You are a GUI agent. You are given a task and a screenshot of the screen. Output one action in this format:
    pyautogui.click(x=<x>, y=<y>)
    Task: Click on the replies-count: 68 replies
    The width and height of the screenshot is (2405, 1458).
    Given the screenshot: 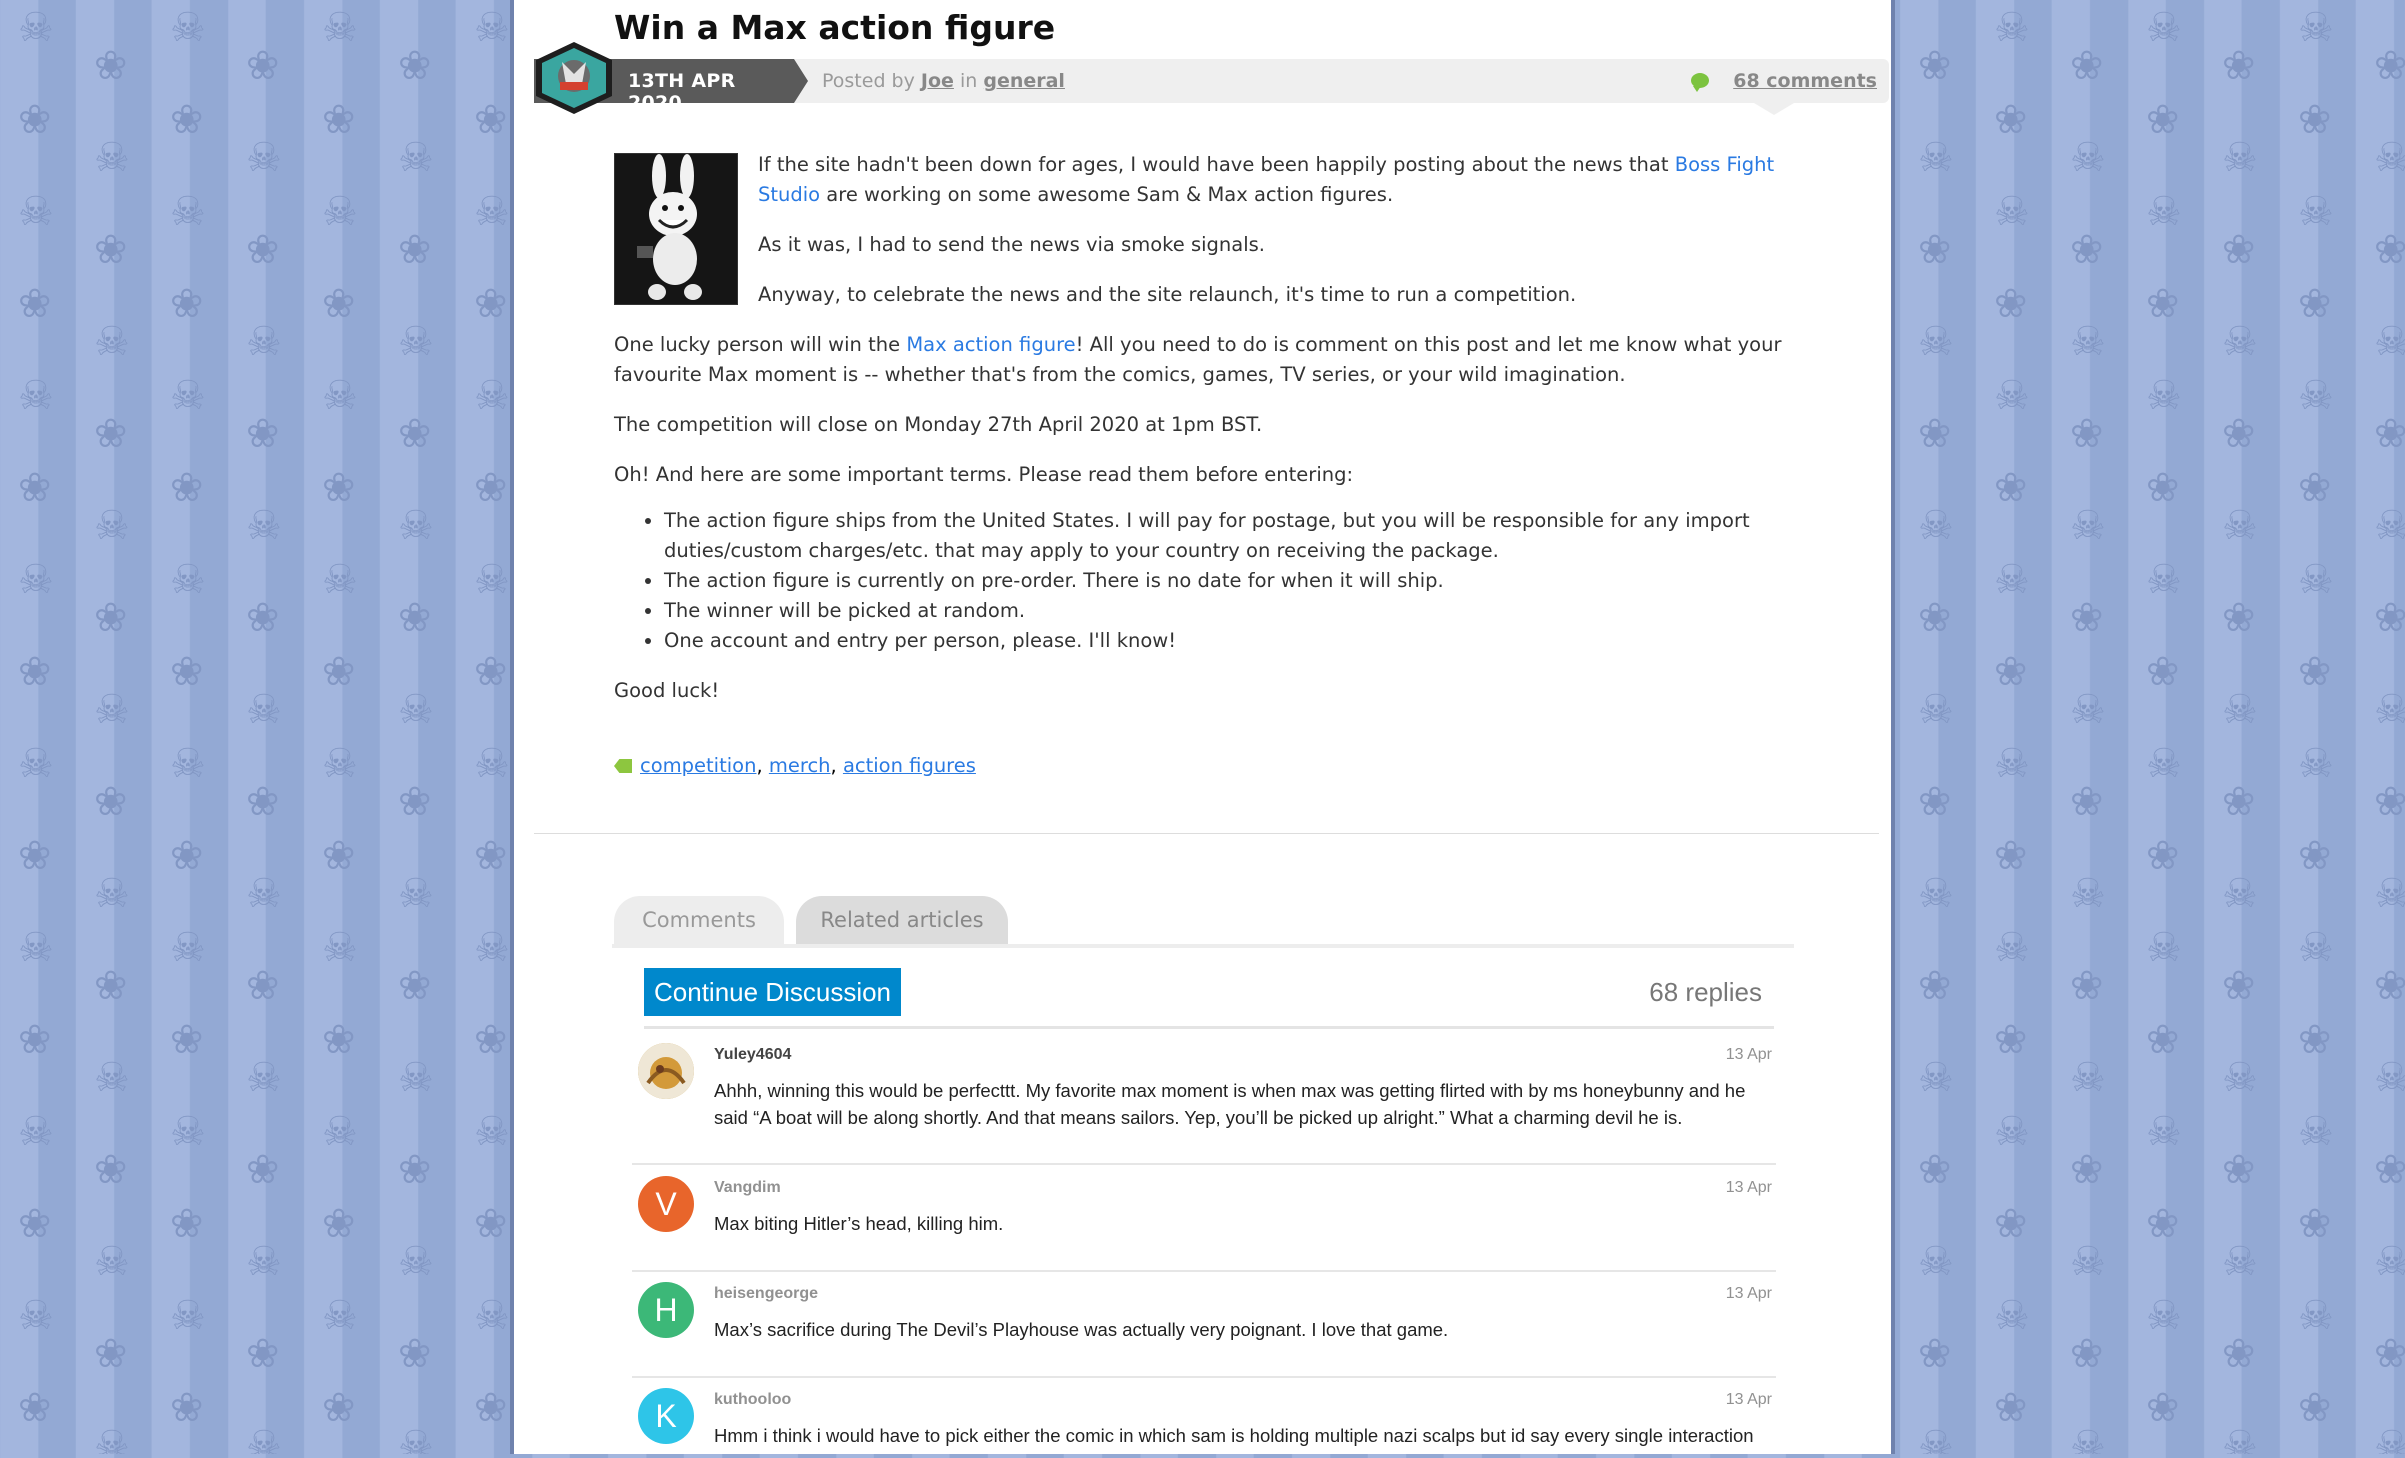 What is the action you would take?
    pyautogui.click(x=1705, y=992)
    